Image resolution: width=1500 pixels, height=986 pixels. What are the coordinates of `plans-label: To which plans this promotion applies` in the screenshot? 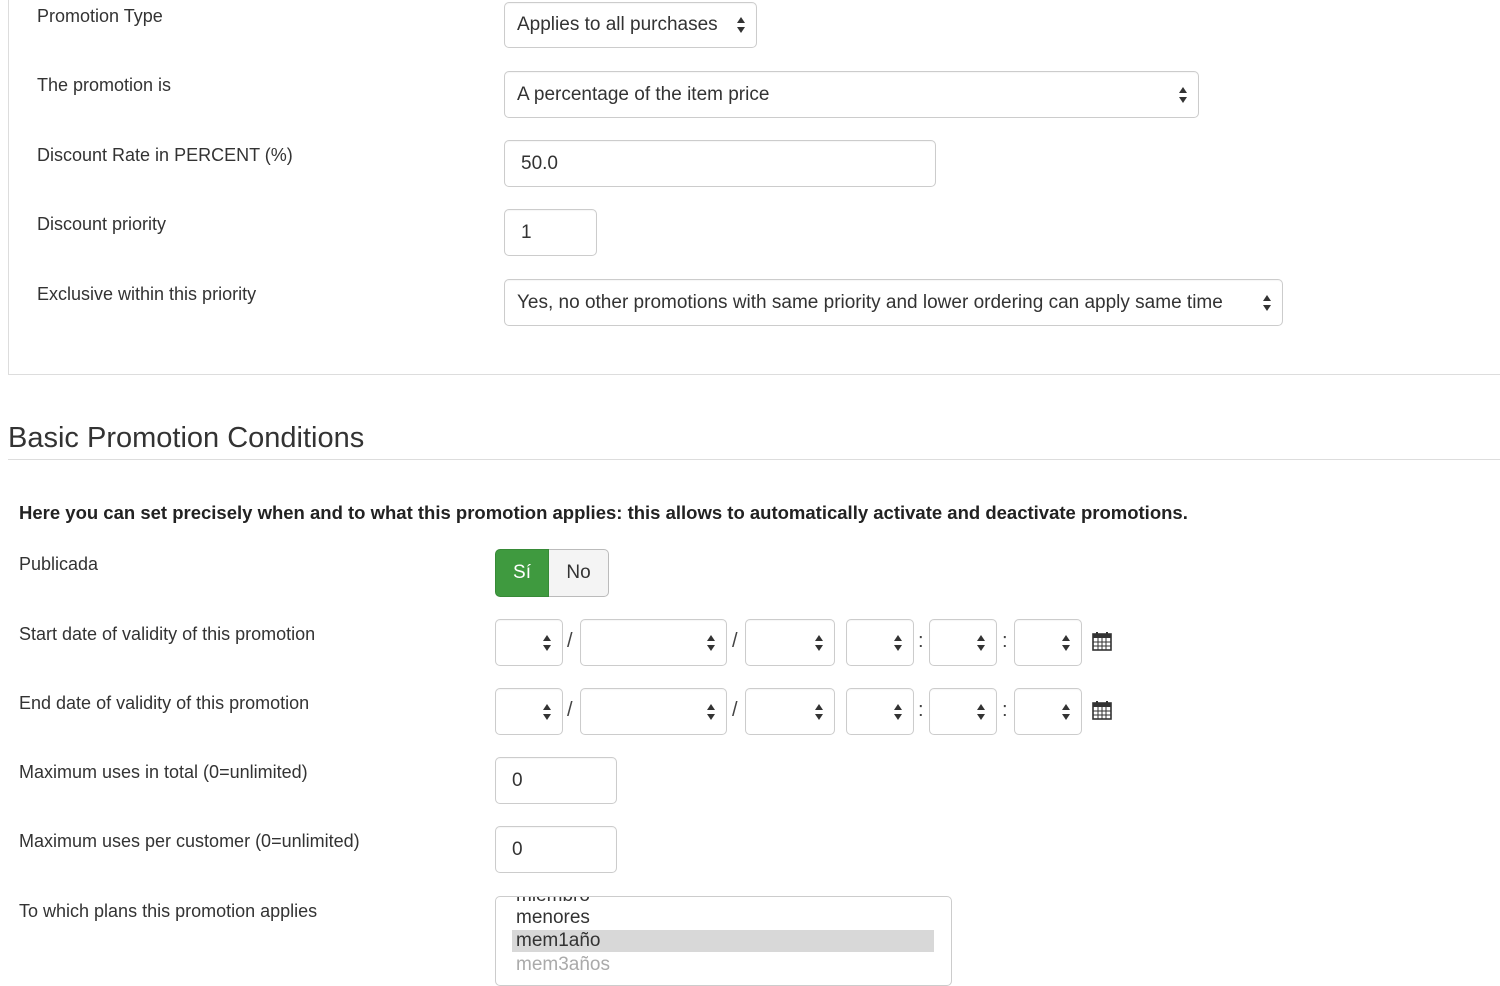 It's located at (168, 911).